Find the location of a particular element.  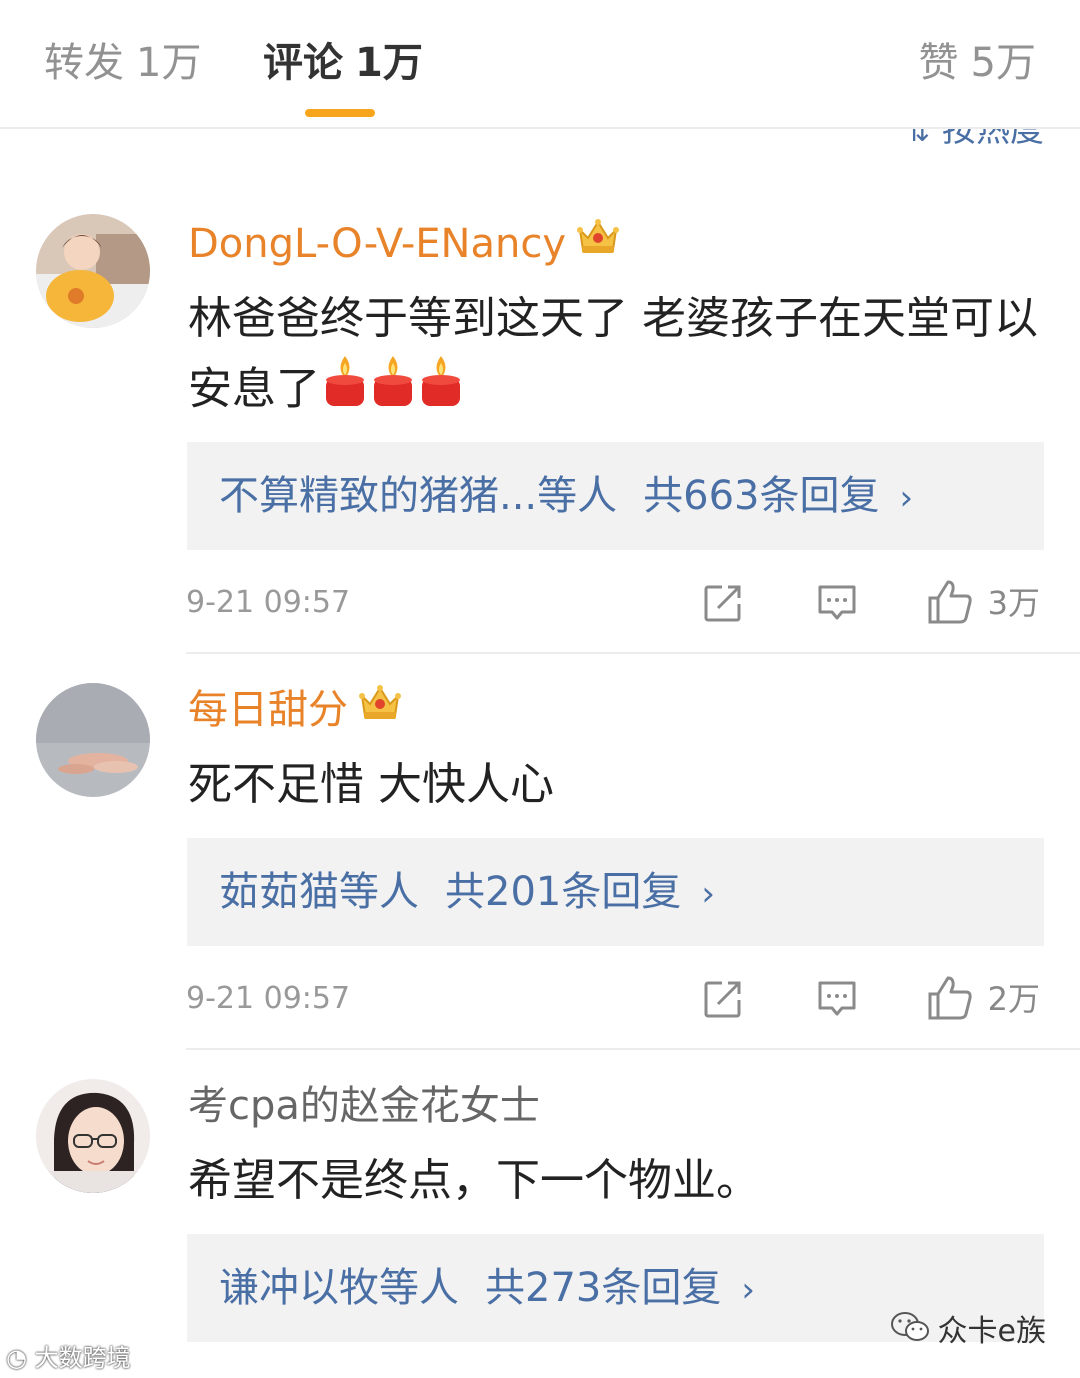

reply-preview: 不算精致的猪猪...等人 is located at coordinates (418, 496).